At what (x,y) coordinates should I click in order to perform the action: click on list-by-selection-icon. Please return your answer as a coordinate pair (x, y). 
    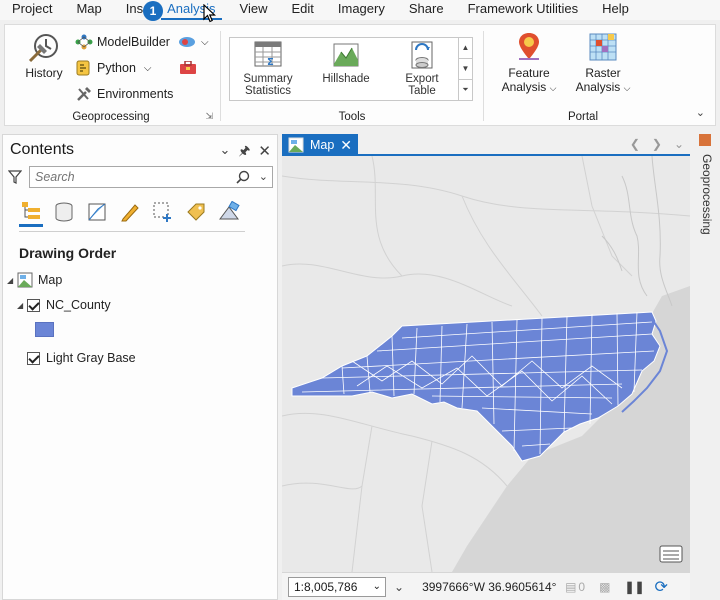
    Looking at the image, I should click on (97, 212).